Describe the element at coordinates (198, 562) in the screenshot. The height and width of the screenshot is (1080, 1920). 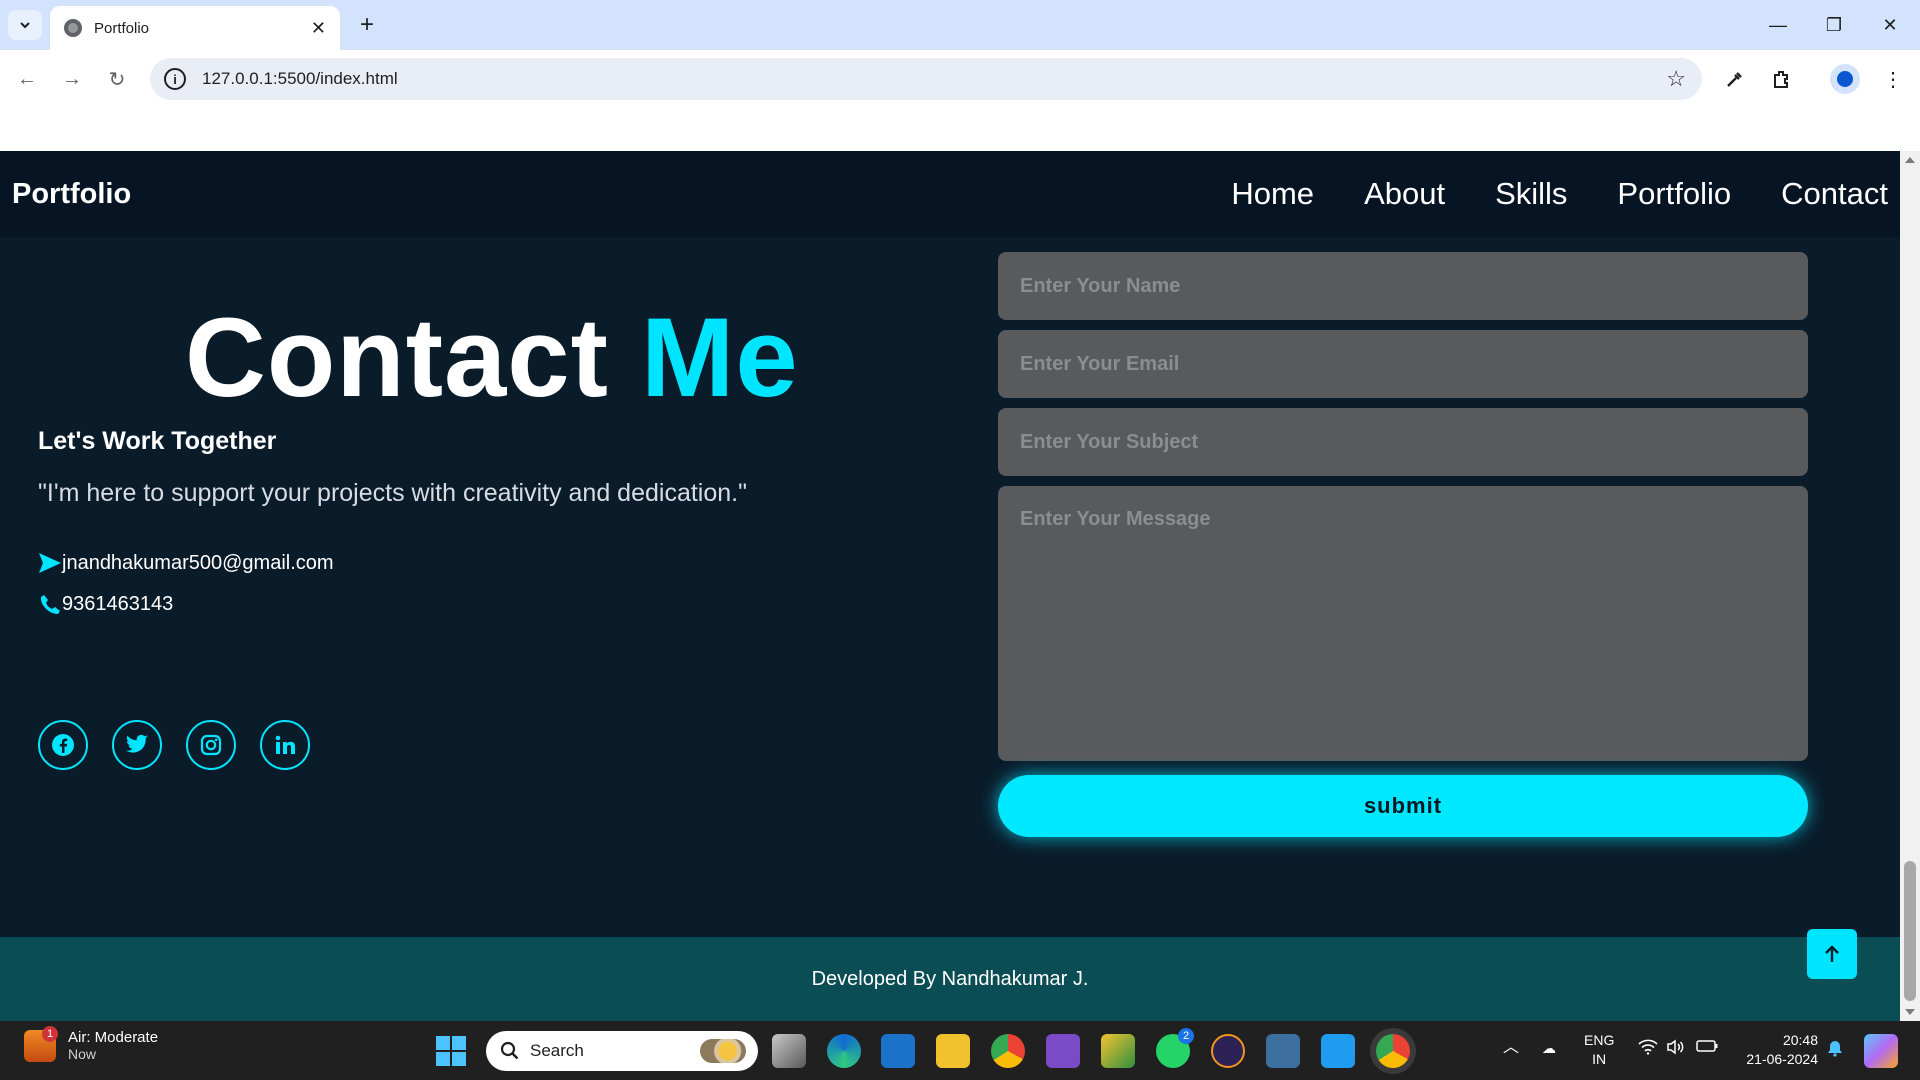
I see `email-text: jnandhakumar500@gmail.com` at that location.